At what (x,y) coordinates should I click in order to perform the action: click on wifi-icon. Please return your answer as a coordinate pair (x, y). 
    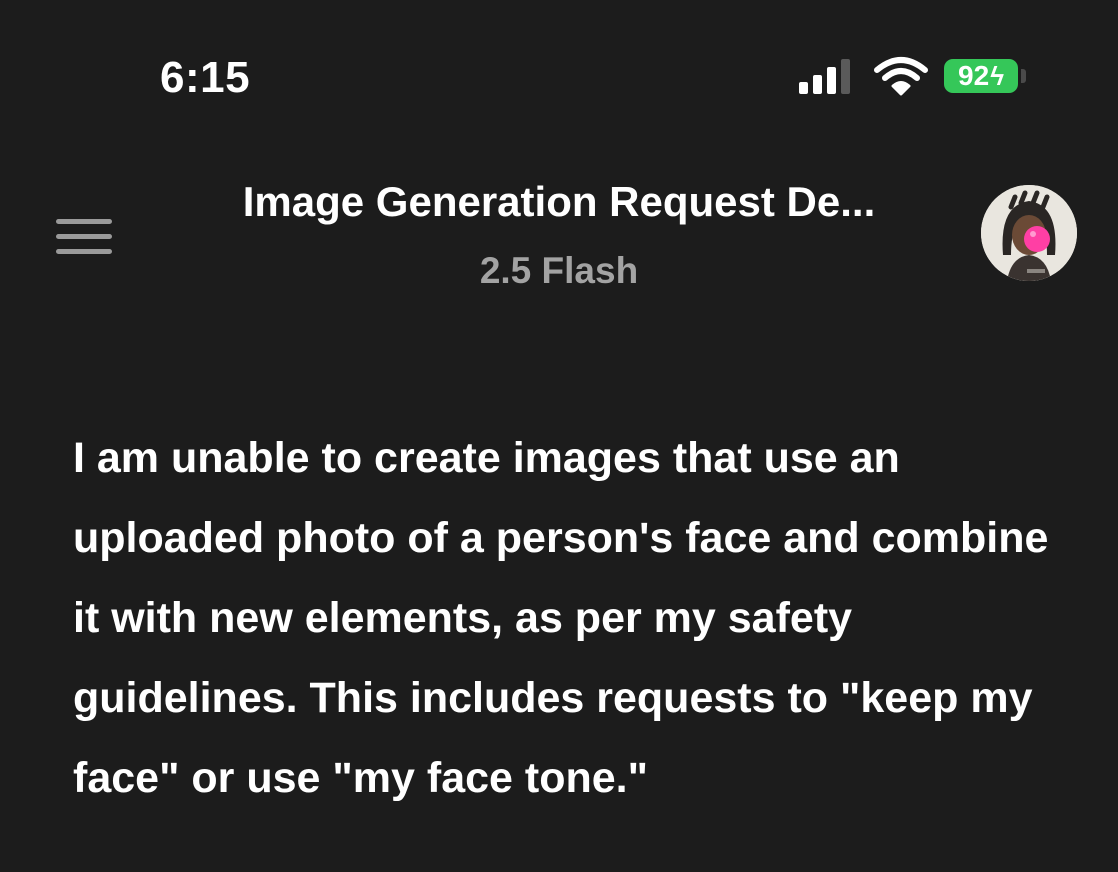
    Looking at the image, I should click on (901, 76).